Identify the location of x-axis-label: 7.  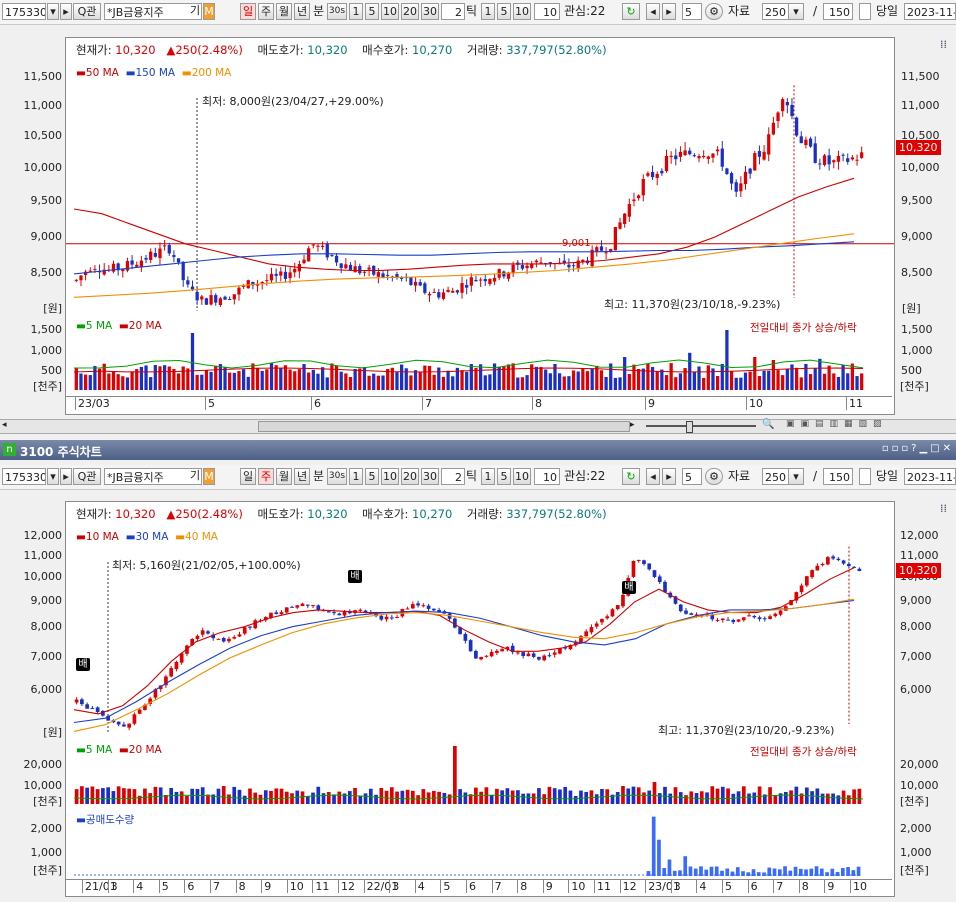
(427, 403).